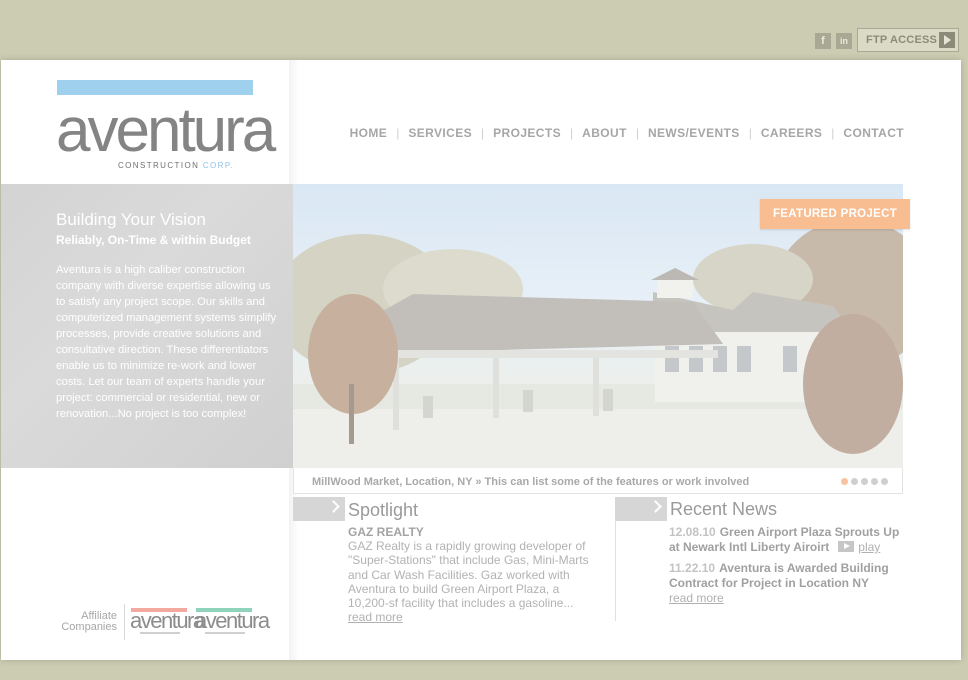 Image resolution: width=968 pixels, height=680 pixels. I want to click on top-bar: f in FTP ACCESS, so click(484, 30).